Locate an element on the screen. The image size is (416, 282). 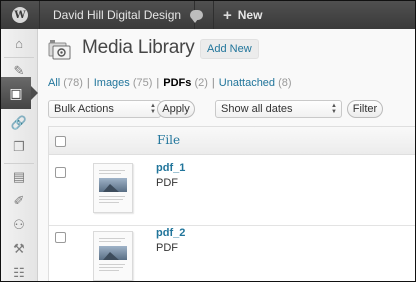
sidebar-item-comments: ▤ is located at coordinates (19, 177).